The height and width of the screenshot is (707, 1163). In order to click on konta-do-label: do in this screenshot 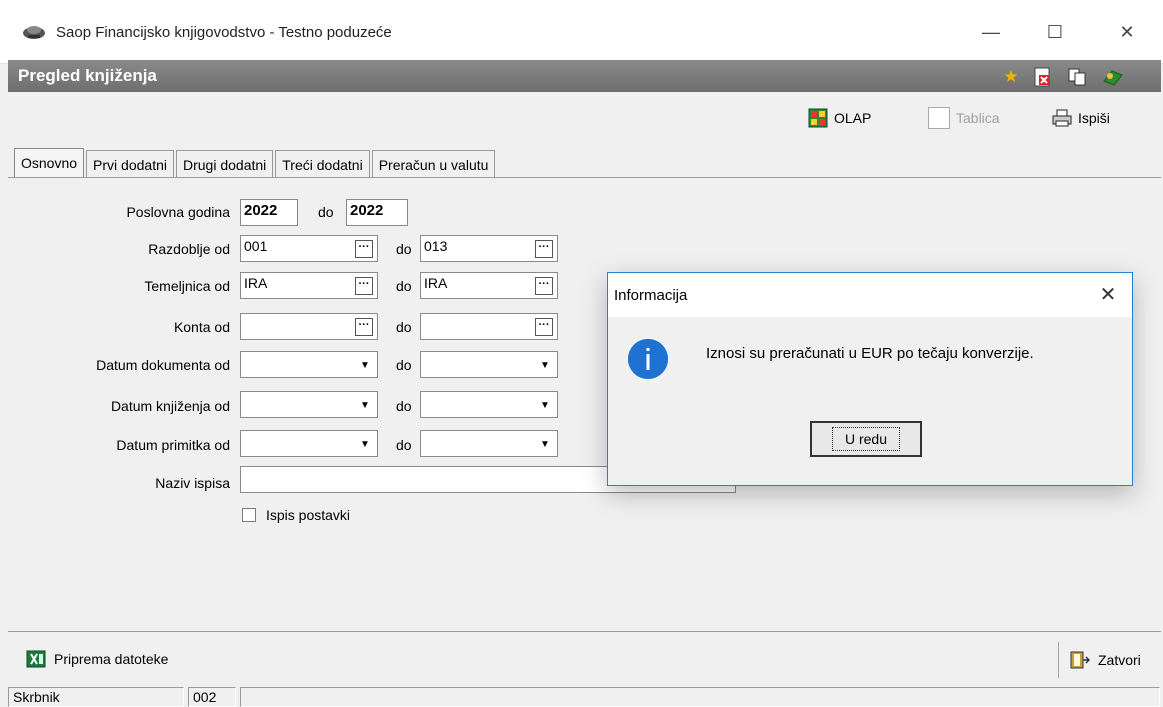, I will do `click(404, 327)`.